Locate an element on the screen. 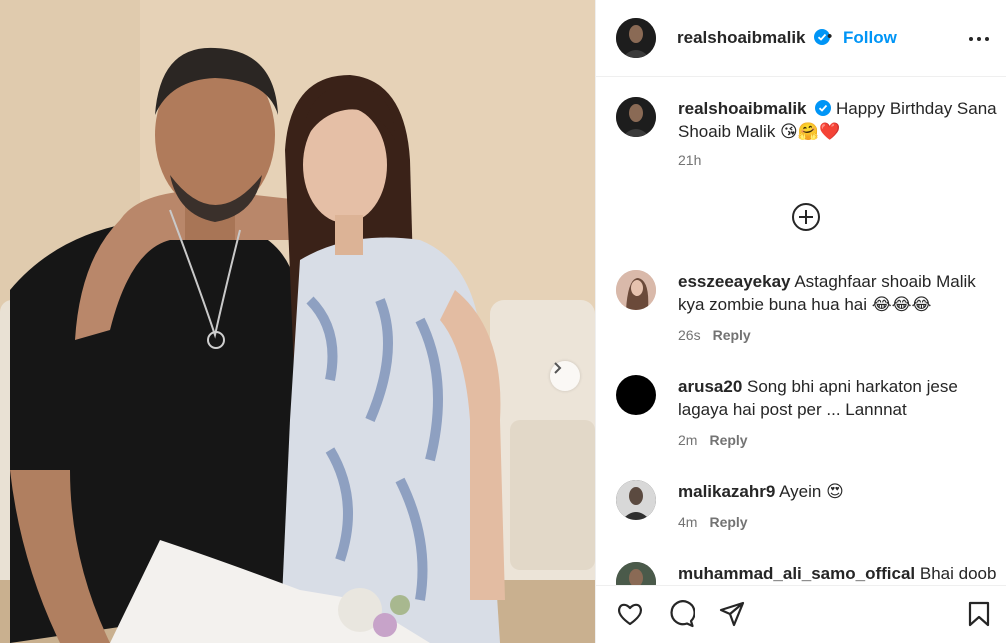 This screenshot has height=643, width=1006. comment-body: Bhai doob is located at coordinates (957, 573).